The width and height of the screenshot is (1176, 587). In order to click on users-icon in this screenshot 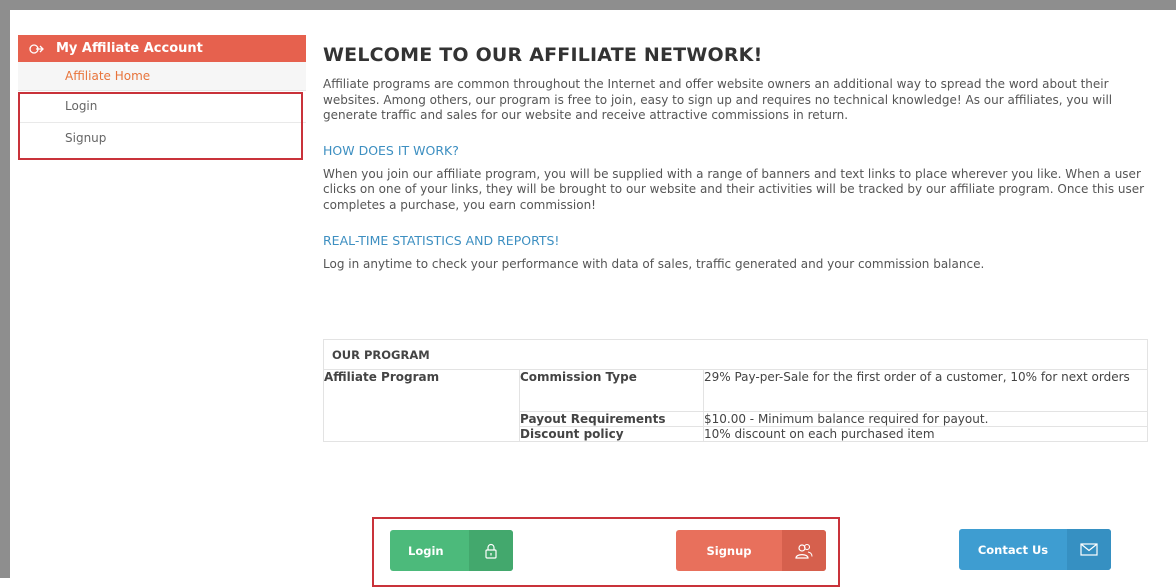, I will do `click(804, 550)`.